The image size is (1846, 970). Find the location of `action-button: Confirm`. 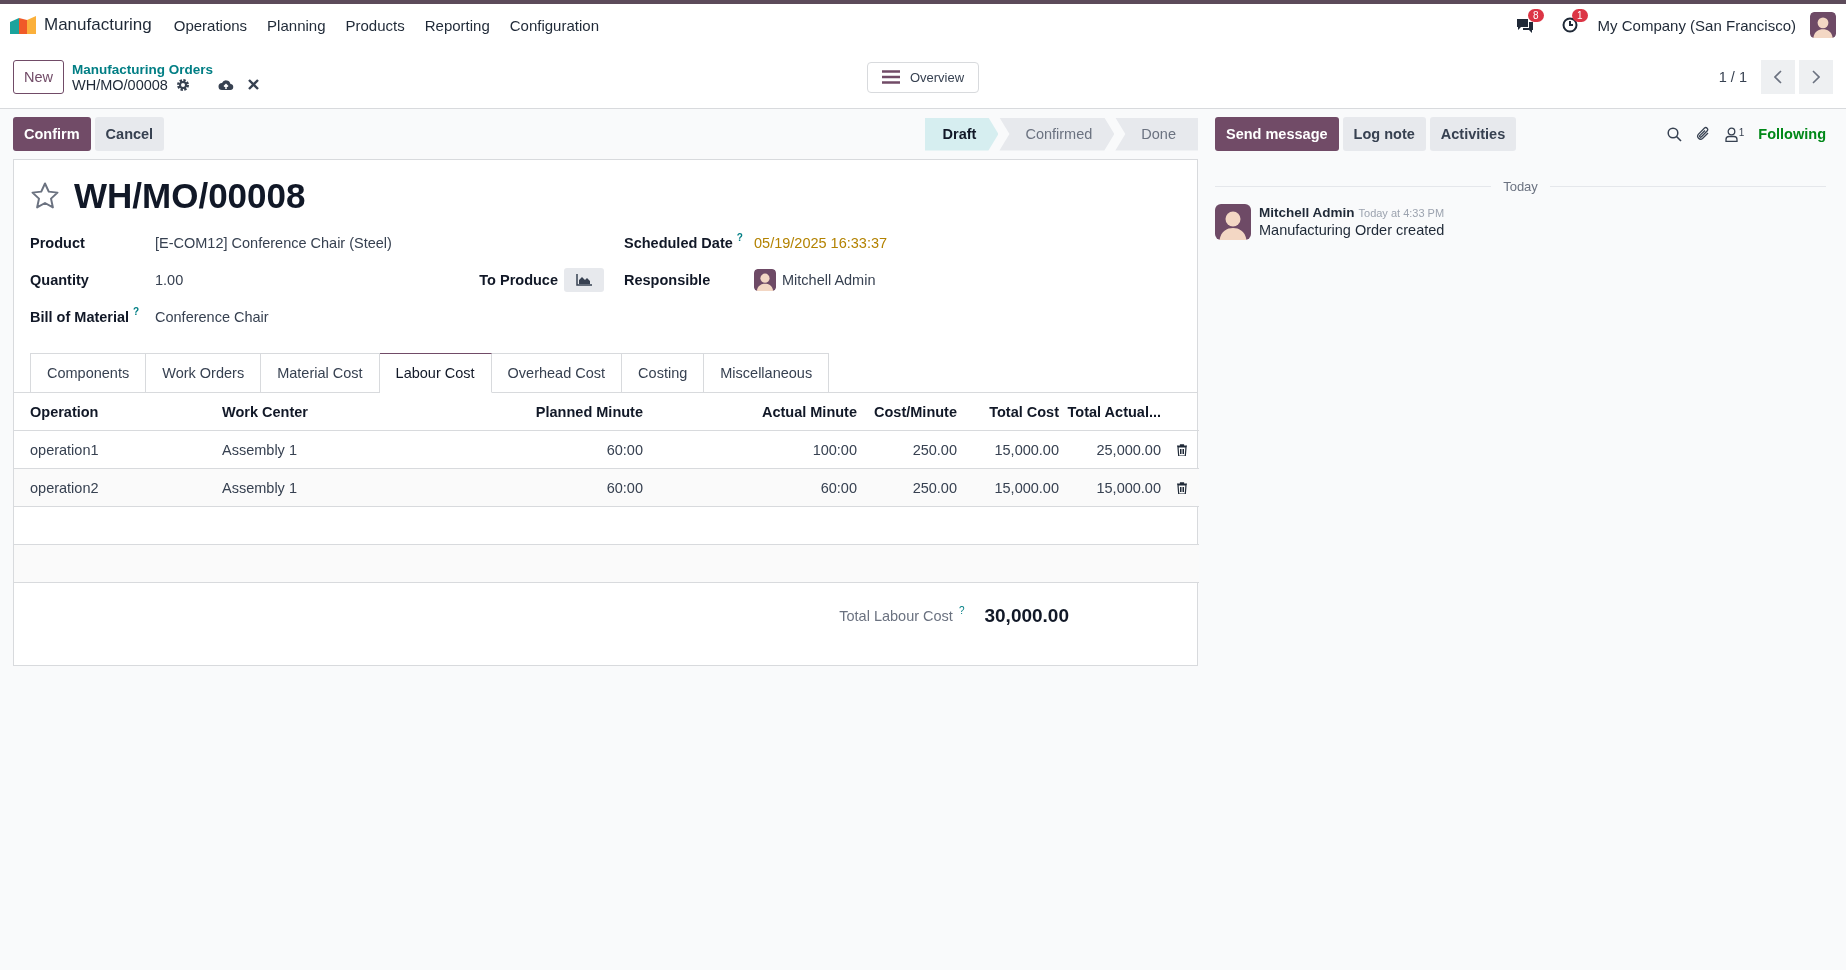

action-button: Confirm is located at coordinates (52, 134).